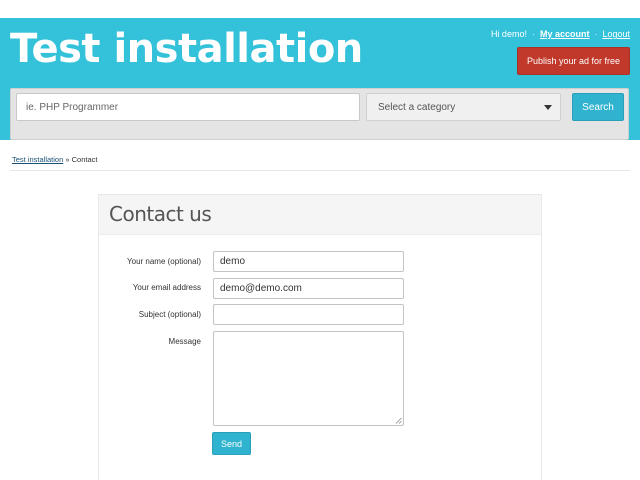 This screenshot has width=640, height=480. Describe the element at coordinates (37, 159) in the screenshot. I see `breadcrumb-home-link: Test installation` at that location.